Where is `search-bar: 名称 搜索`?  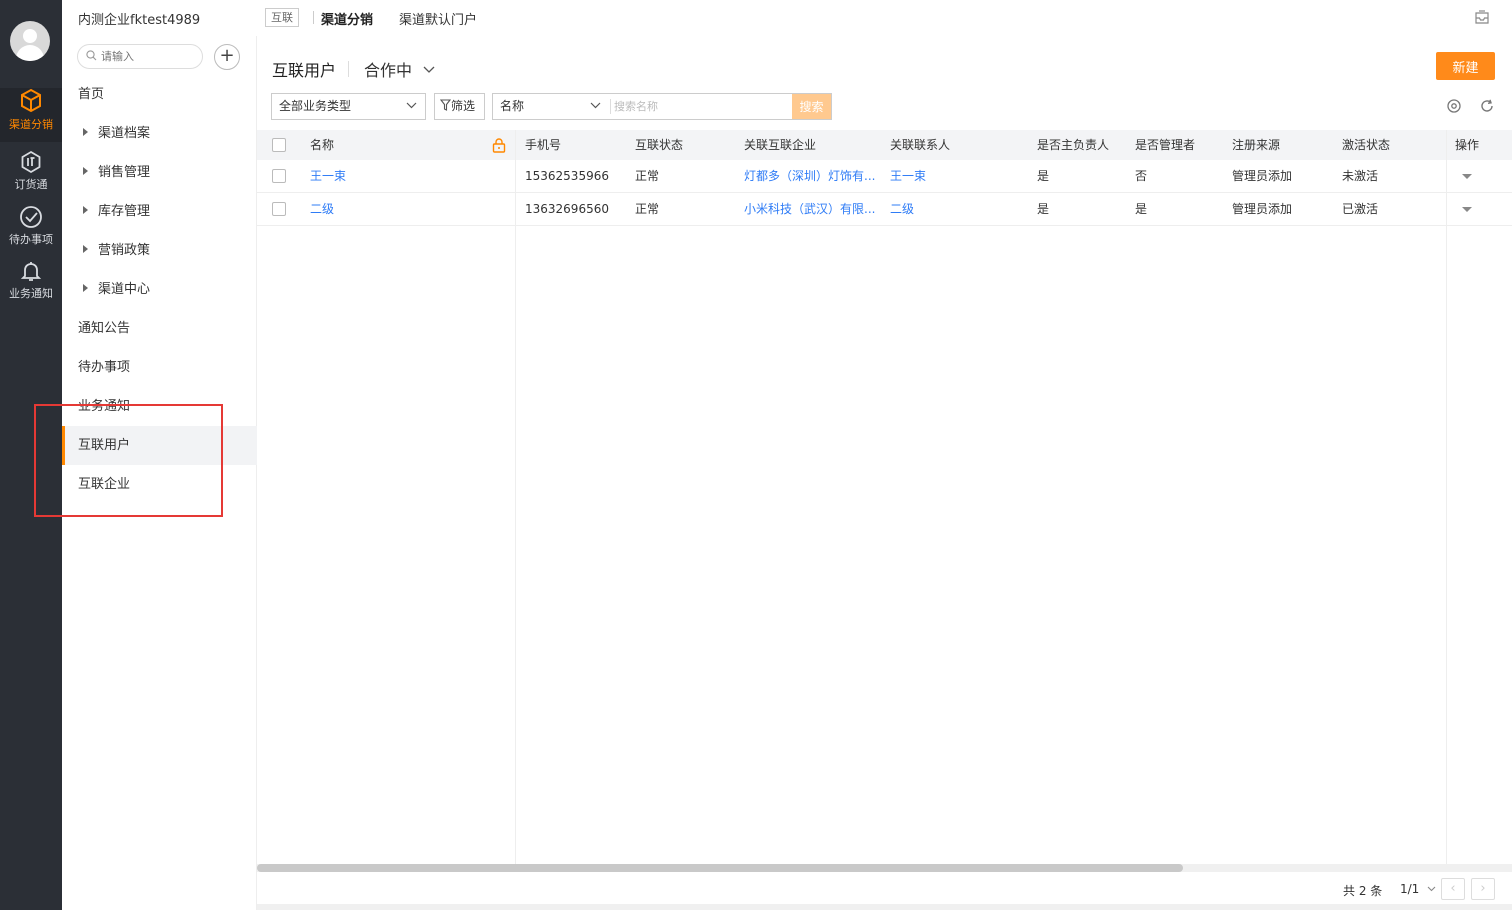
search-bar: 名称 搜索 is located at coordinates (662, 106).